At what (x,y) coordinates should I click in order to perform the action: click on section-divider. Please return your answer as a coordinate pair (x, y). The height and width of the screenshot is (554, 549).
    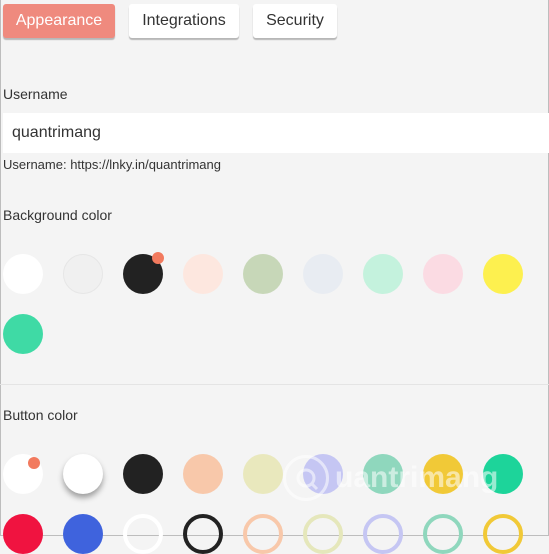
    Looking at the image, I should click on (274, 384).